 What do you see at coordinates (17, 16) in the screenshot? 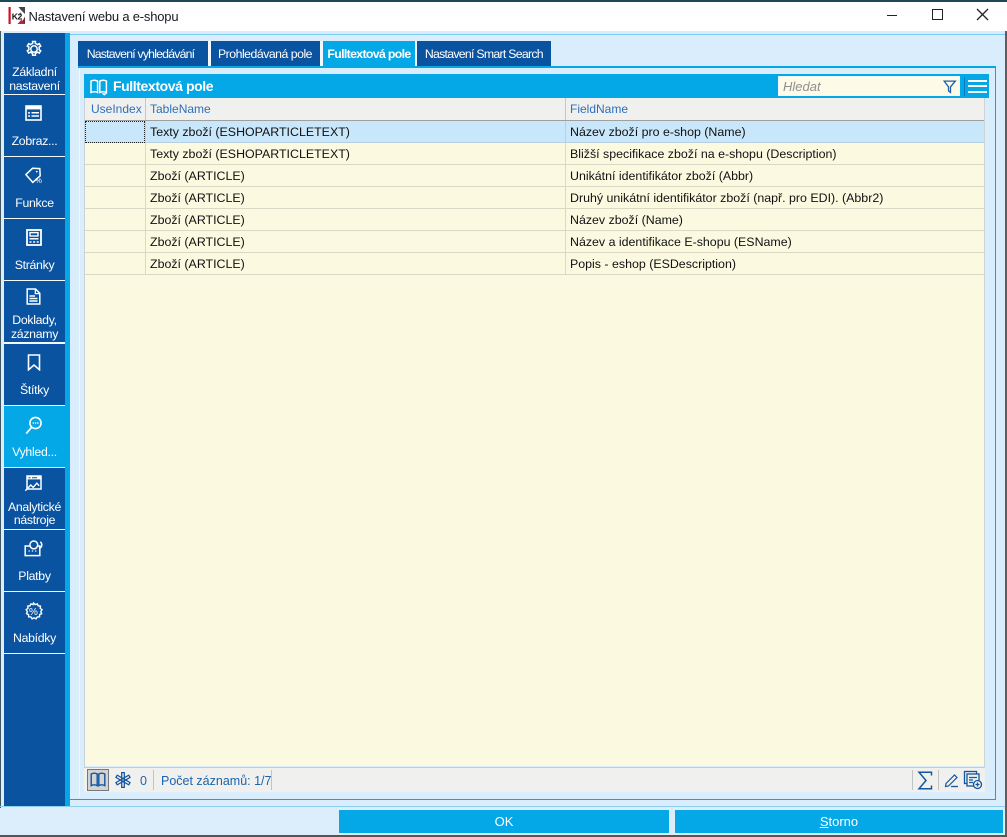
I see `svg-text: K2` at bounding box center [17, 16].